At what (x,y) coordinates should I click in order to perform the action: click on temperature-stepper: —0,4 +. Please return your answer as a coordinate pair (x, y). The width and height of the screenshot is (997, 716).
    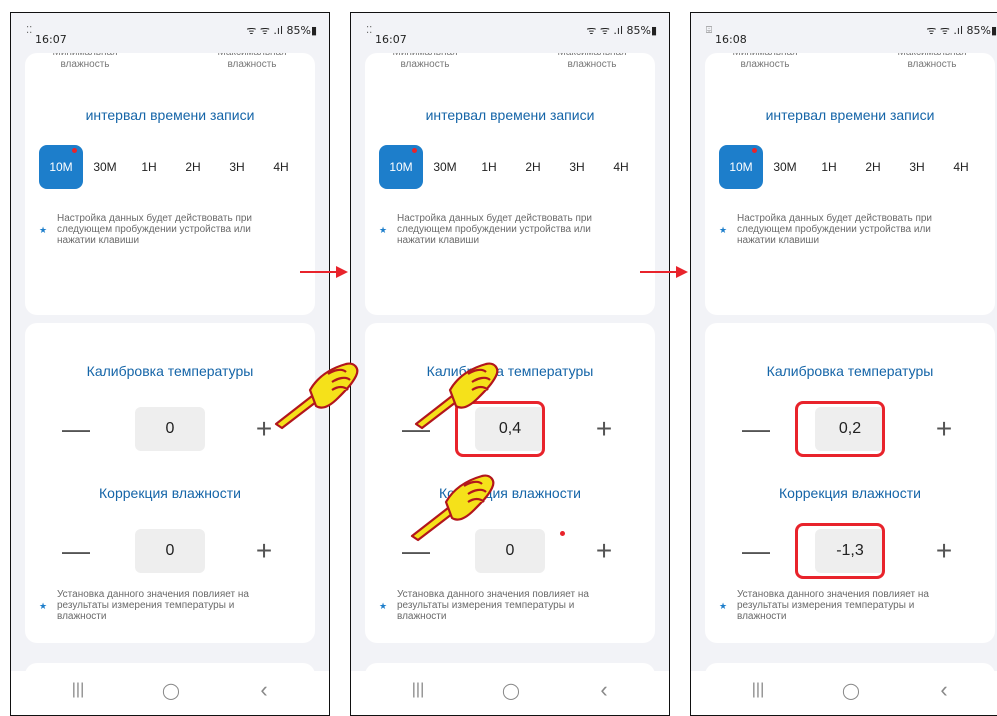
    Looking at the image, I should click on (510, 429).